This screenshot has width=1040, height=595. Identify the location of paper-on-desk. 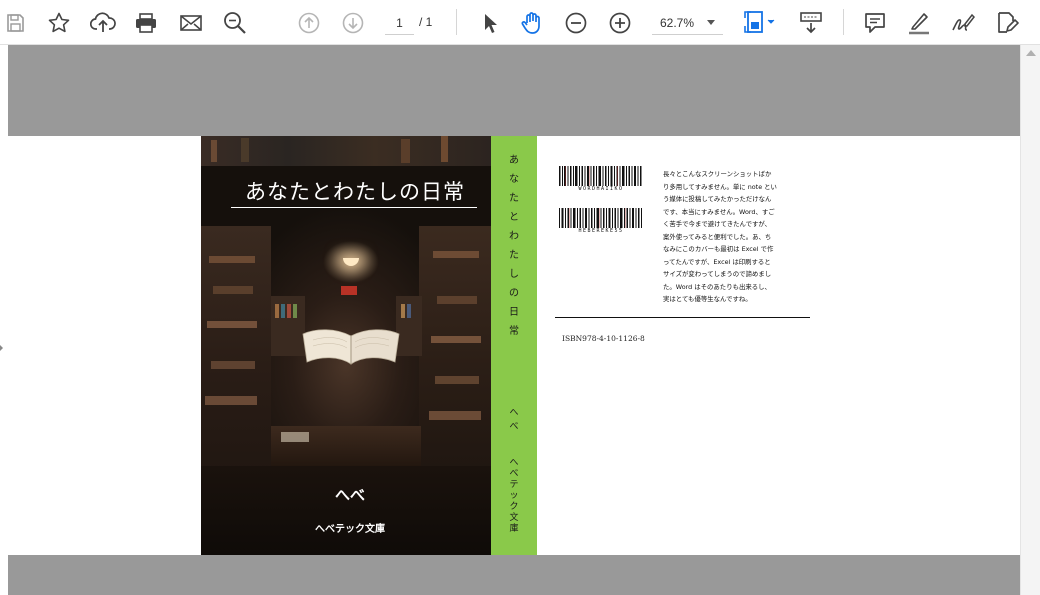
(295, 437).